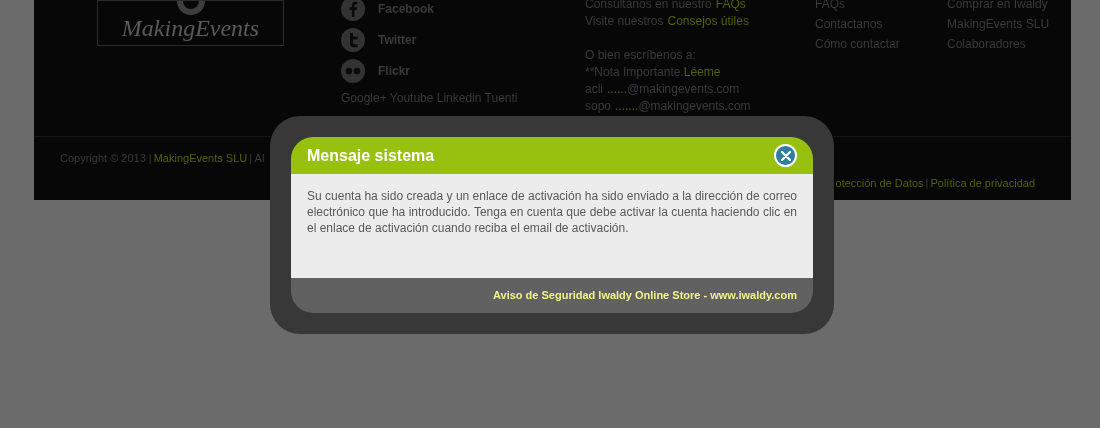  I want to click on dialog-message: Su cuenta ha sido creada y un enlace de activación ha sido enviado a la dirección de correo electrónico que ha introducido. Tenga en cuenta que debe activar la cuenta haciendo clic en el enlace de activación cuando reciba el email de activación., so click(552, 212).